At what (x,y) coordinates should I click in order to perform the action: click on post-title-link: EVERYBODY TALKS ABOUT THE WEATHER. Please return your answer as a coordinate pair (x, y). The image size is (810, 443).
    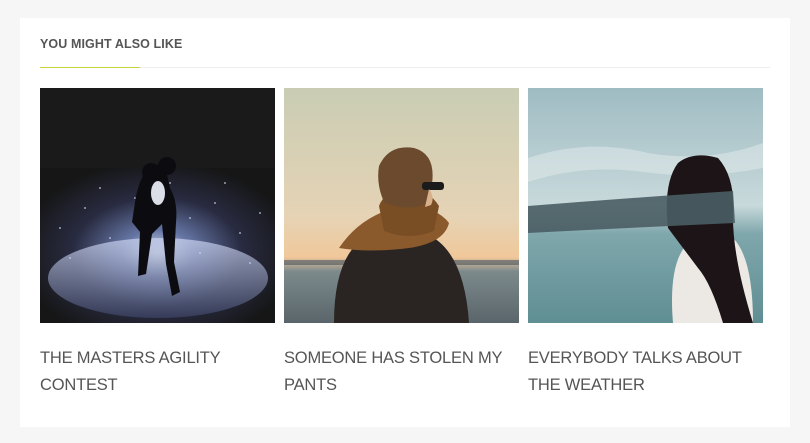
    Looking at the image, I should click on (645, 372).